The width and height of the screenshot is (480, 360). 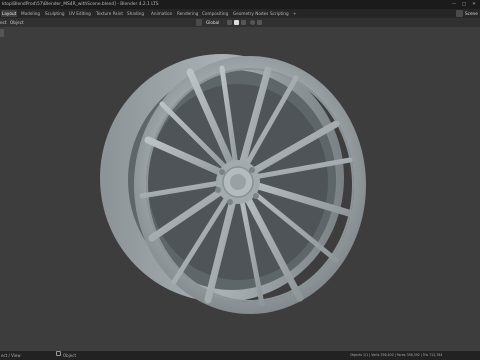 What do you see at coordinates (17, 22) in the screenshot?
I see `object-menu: Object` at bounding box center [17, 22].